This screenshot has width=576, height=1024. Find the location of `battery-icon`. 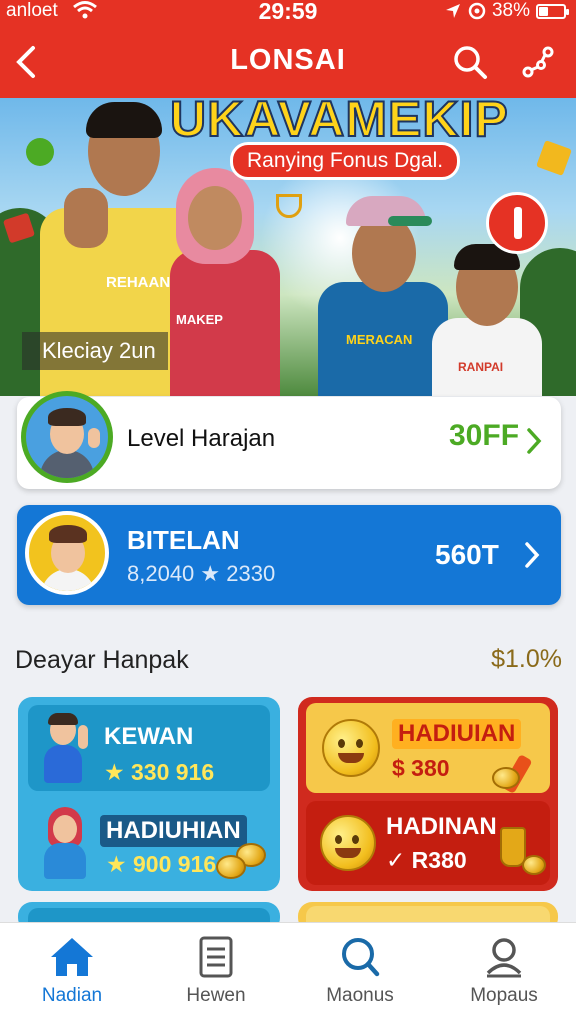

battery-icon is located at coordinates (552, 11).